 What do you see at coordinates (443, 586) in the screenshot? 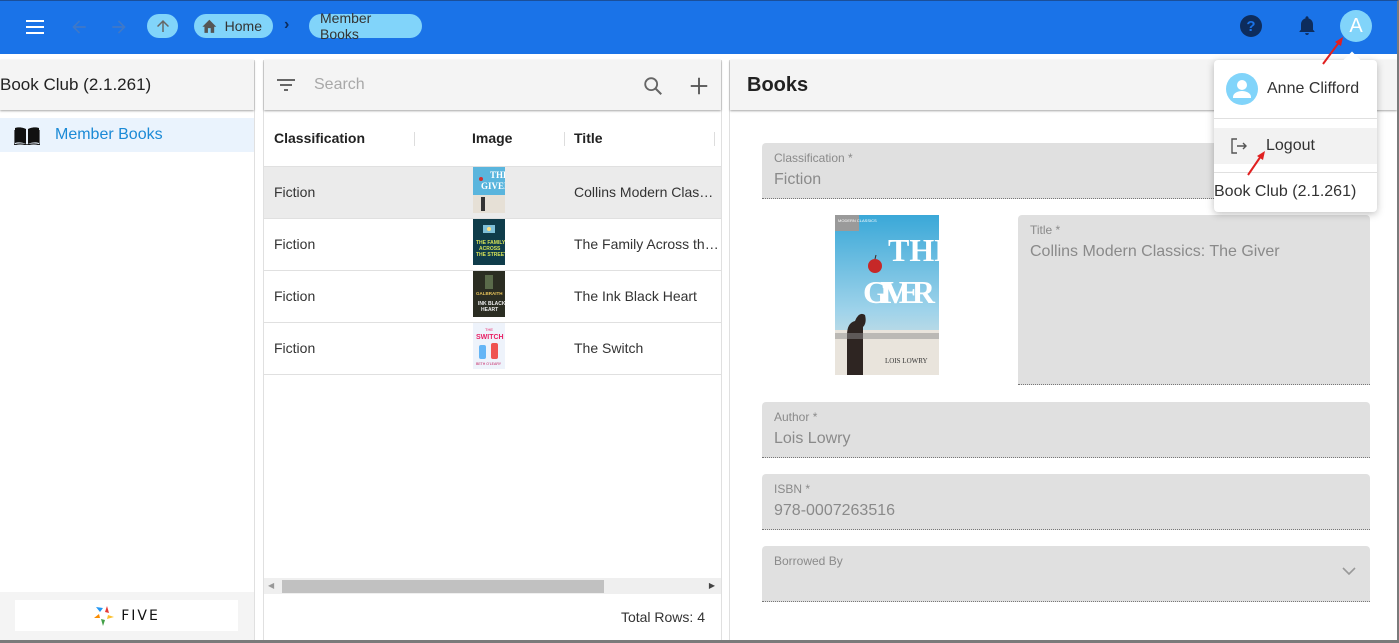
I see `scrollbar-thumb` at bounding box center [443, 586].